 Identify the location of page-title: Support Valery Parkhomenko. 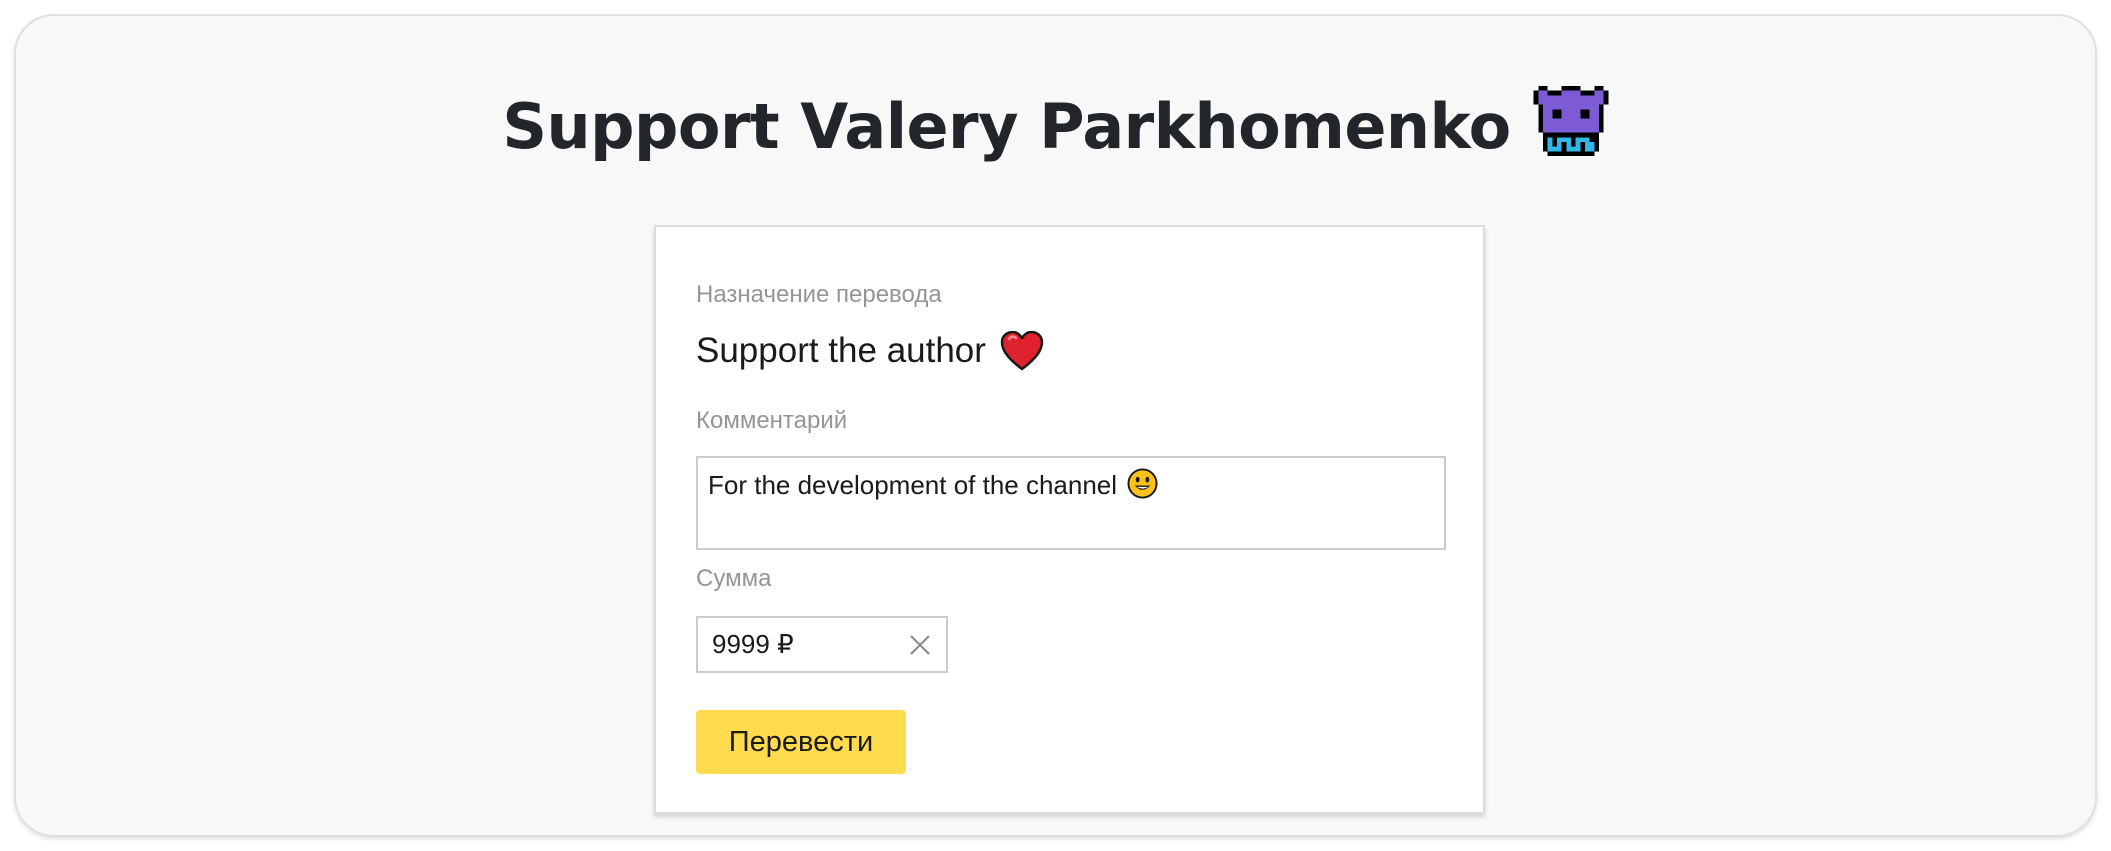
(1055, 123).